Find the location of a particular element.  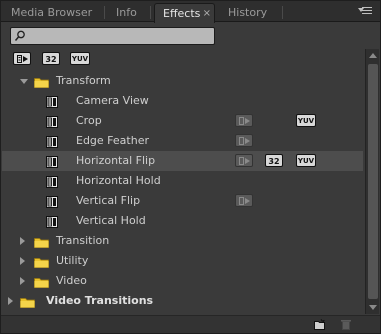

tree-item-label: Video Transitions is located at coordinates (100, 300).